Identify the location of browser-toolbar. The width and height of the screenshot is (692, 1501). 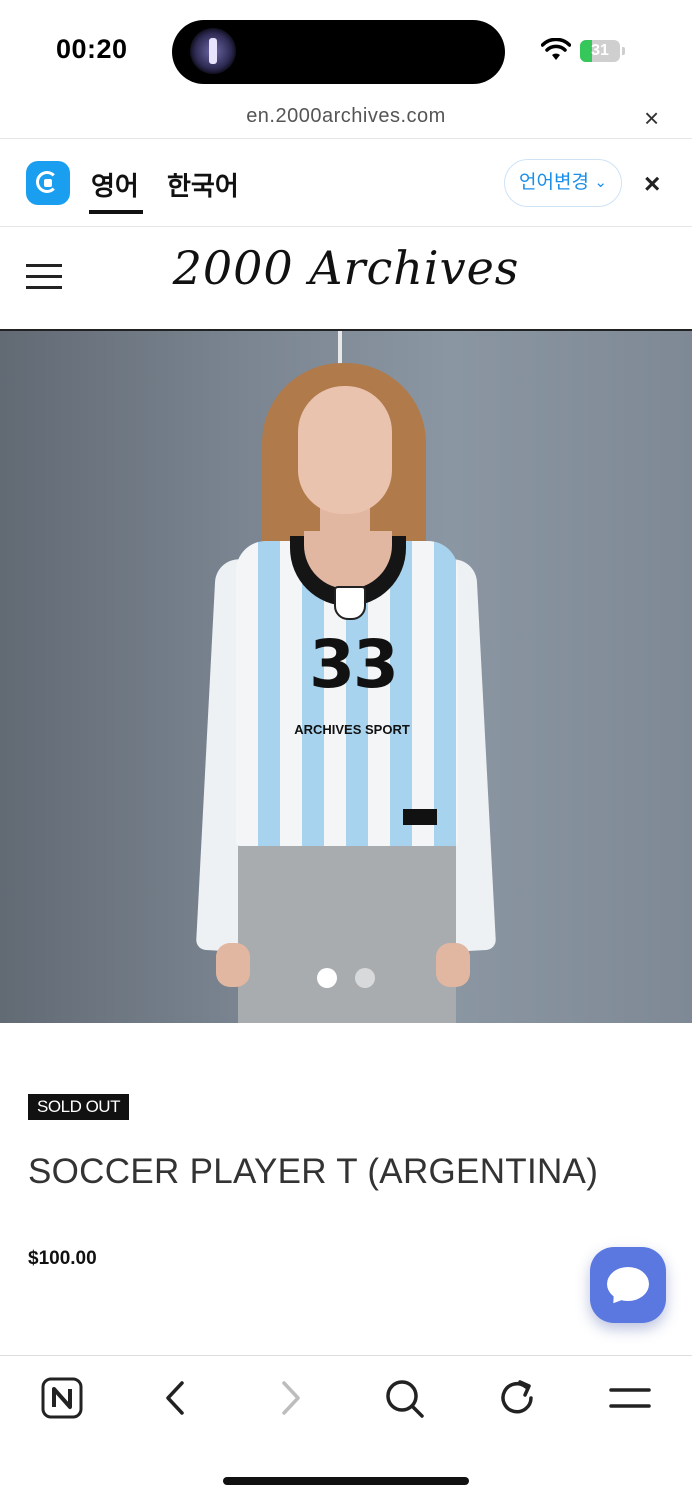
(346, 1428).